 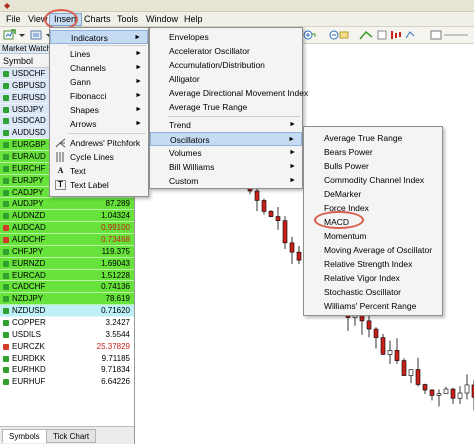 I want to click on menu-charts: Charts, so click(x=97, y=19).